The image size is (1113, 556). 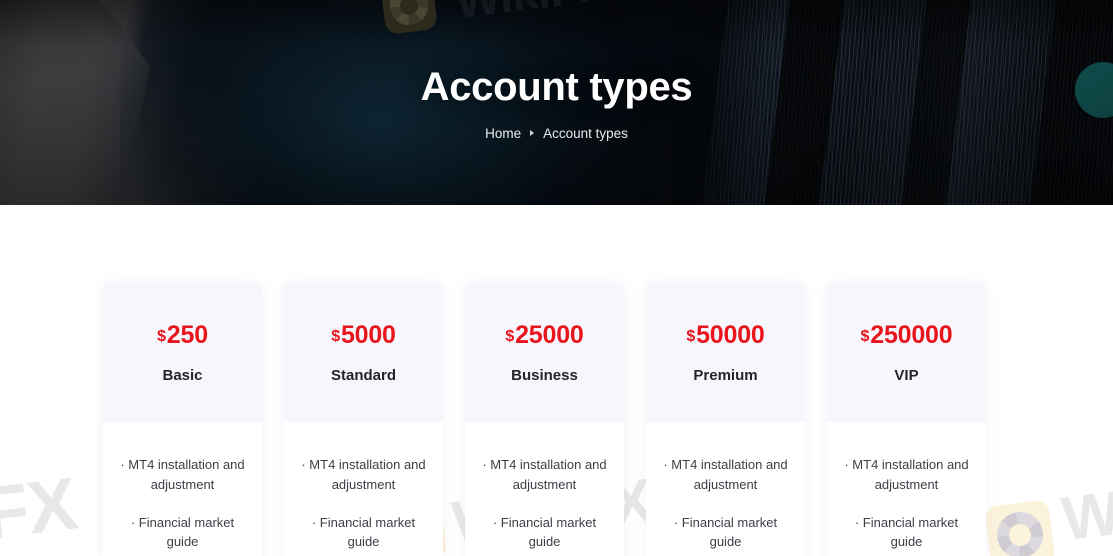 What do you see at coordinates (549, 334) in the screenshot?
I see `price-value: 25000` at bounding box center [549, 334].